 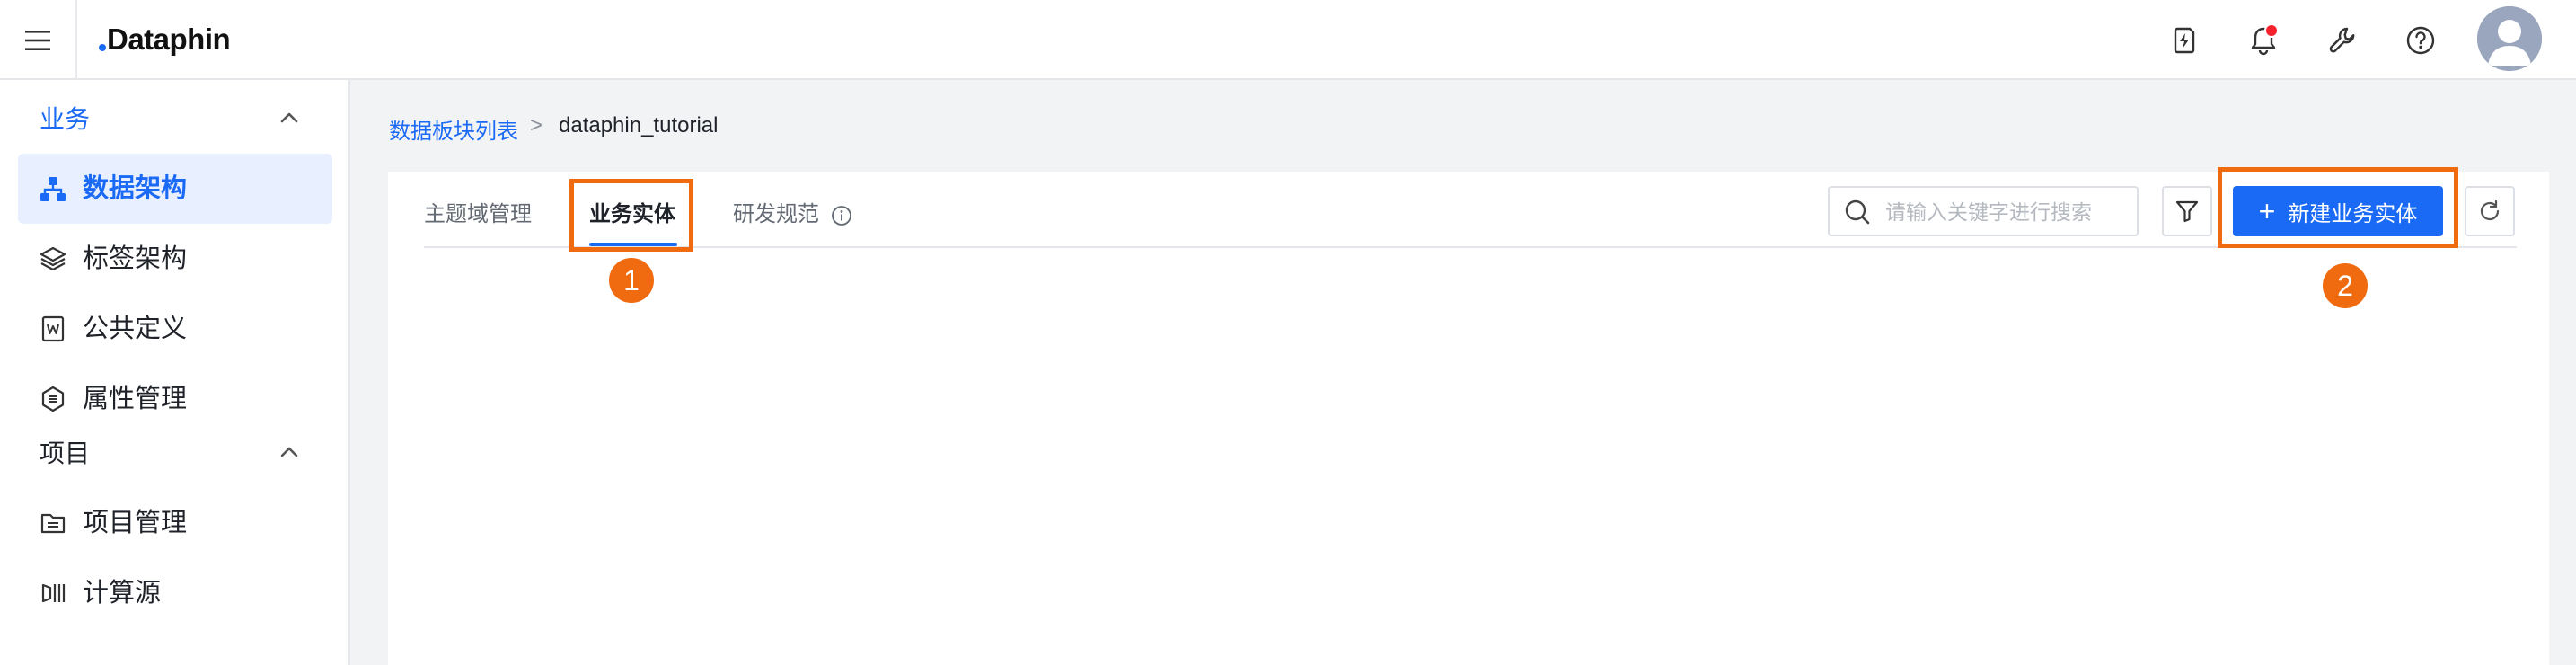 What do you see at coordinates (478, 215) in the screenshot?
I see `tab-subject-area: 主题域管理` at bounding box center [478, 215].